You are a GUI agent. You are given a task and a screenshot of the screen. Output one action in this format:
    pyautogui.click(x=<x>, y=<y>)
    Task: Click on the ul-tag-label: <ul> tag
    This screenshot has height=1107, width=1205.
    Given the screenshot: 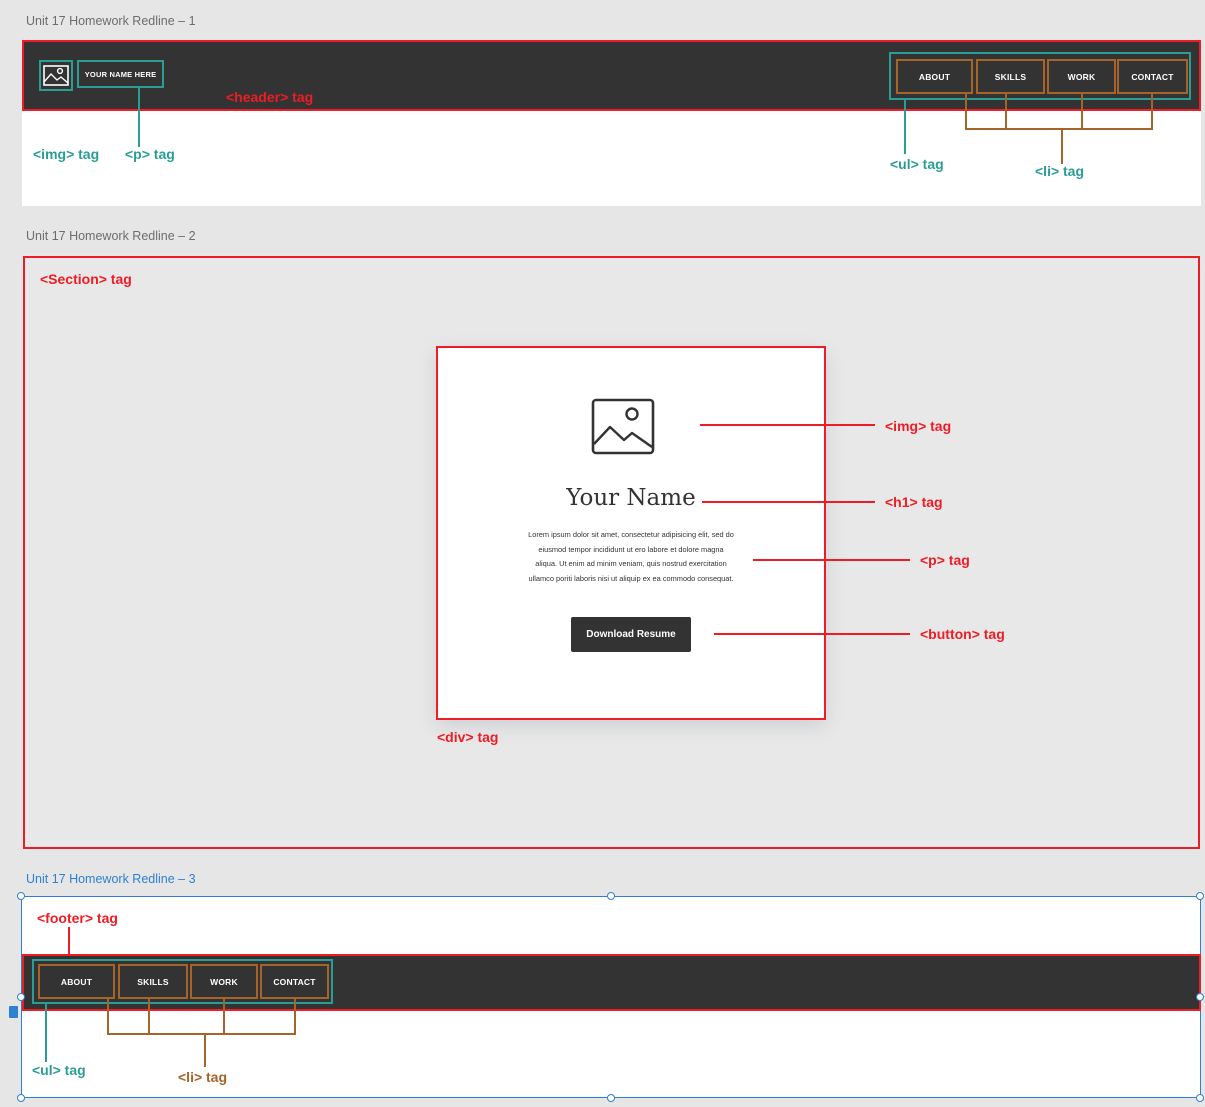 What is the action you would take?
    pyautogui.click(x=917, y=164)
    